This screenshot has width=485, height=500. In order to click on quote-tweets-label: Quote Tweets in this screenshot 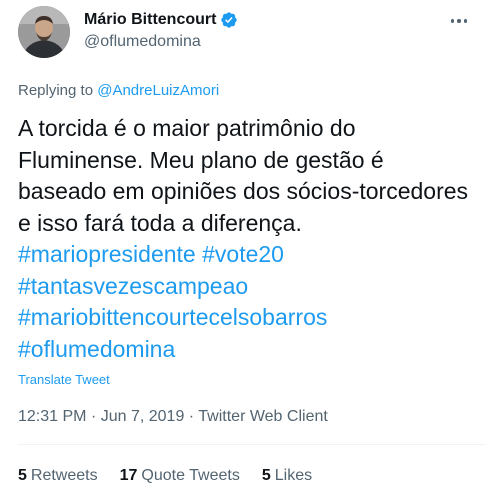, I will do `click(190, 475)`.